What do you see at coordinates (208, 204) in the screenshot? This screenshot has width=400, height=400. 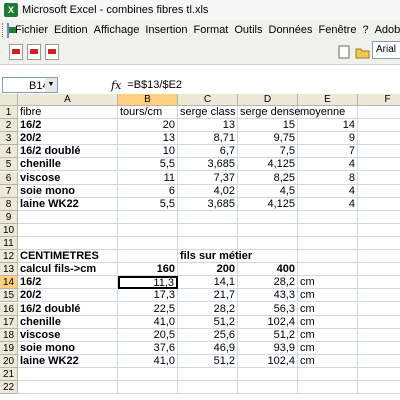 I see `cell-c8: 3,685` at bounding box center [208, 204].